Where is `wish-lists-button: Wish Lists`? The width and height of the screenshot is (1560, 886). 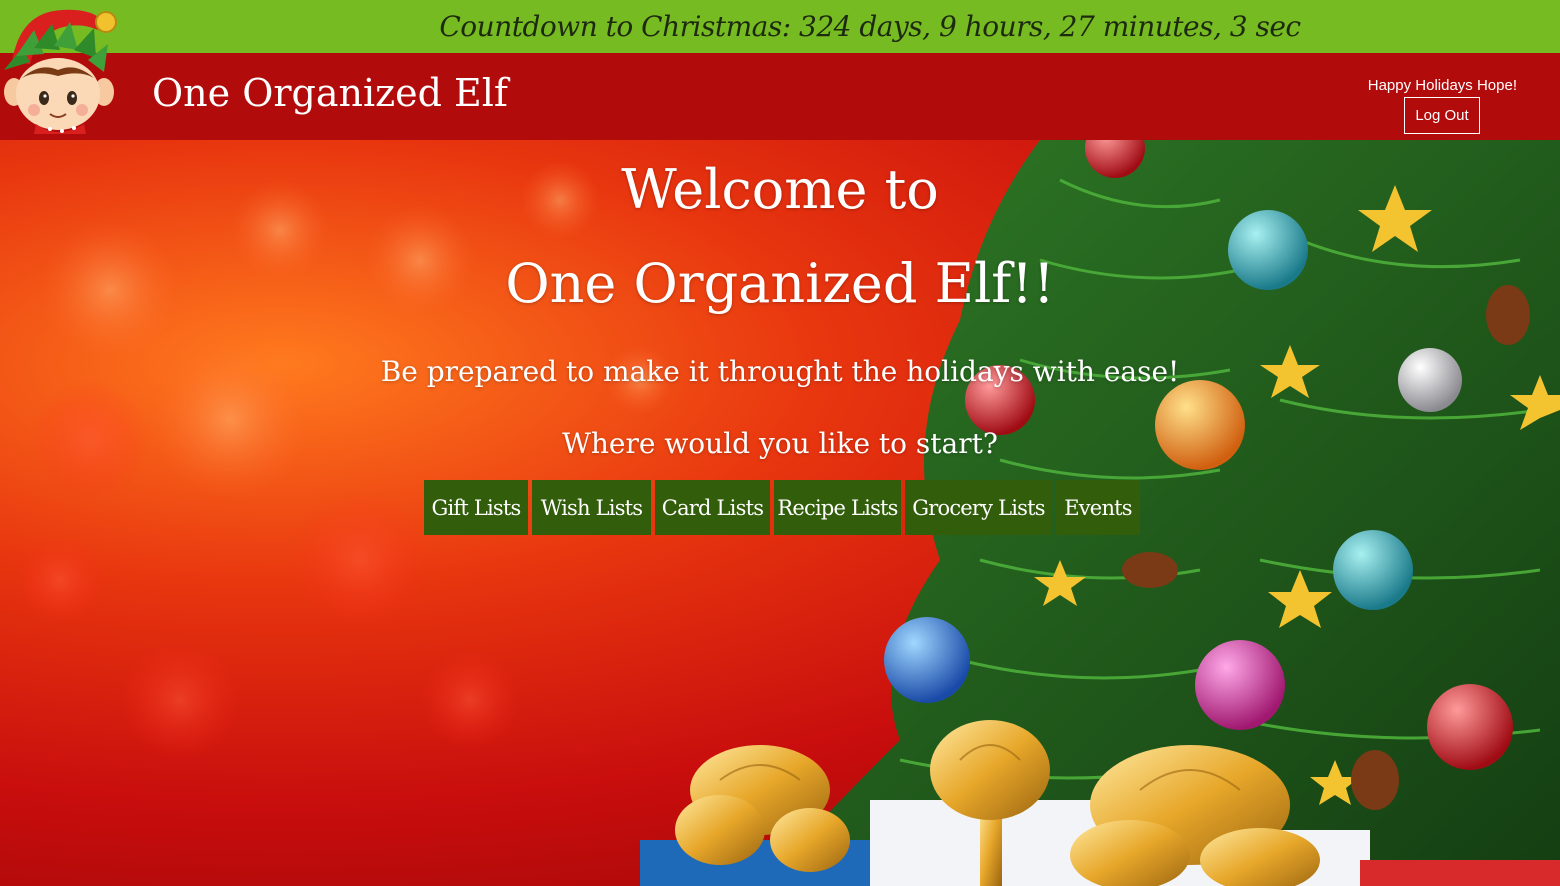 wish-lists-button: Wish Lists is located at coordinates (591, 507).